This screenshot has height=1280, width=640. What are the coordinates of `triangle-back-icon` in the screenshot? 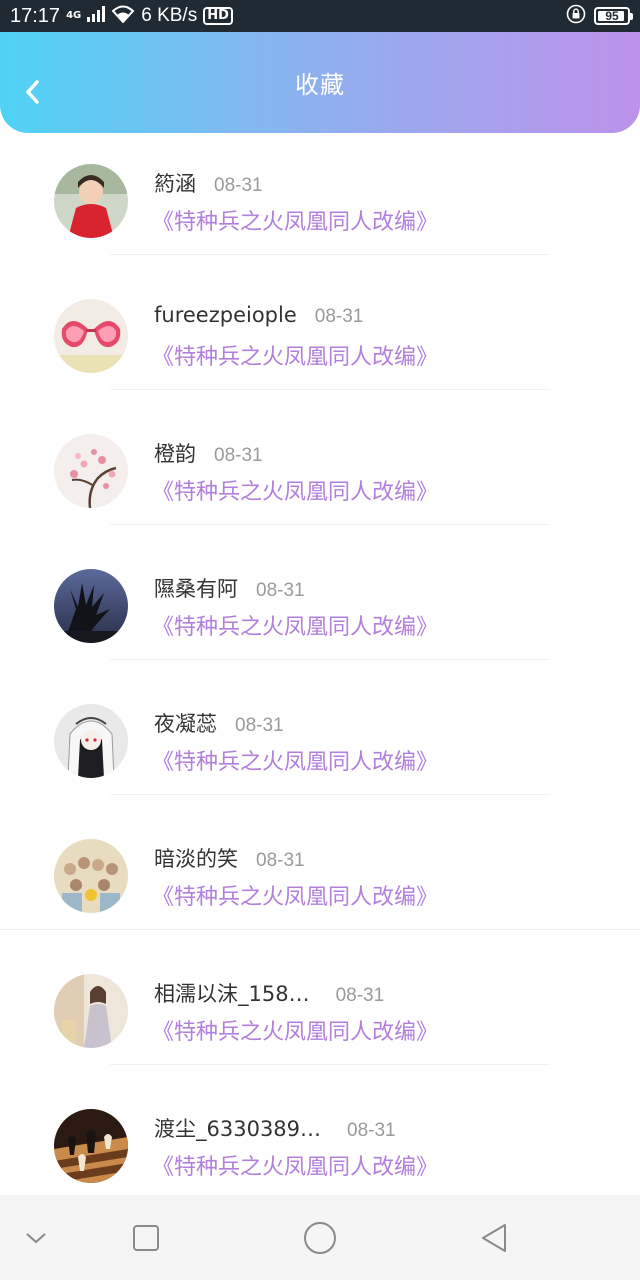 It's located at (494, 1237).